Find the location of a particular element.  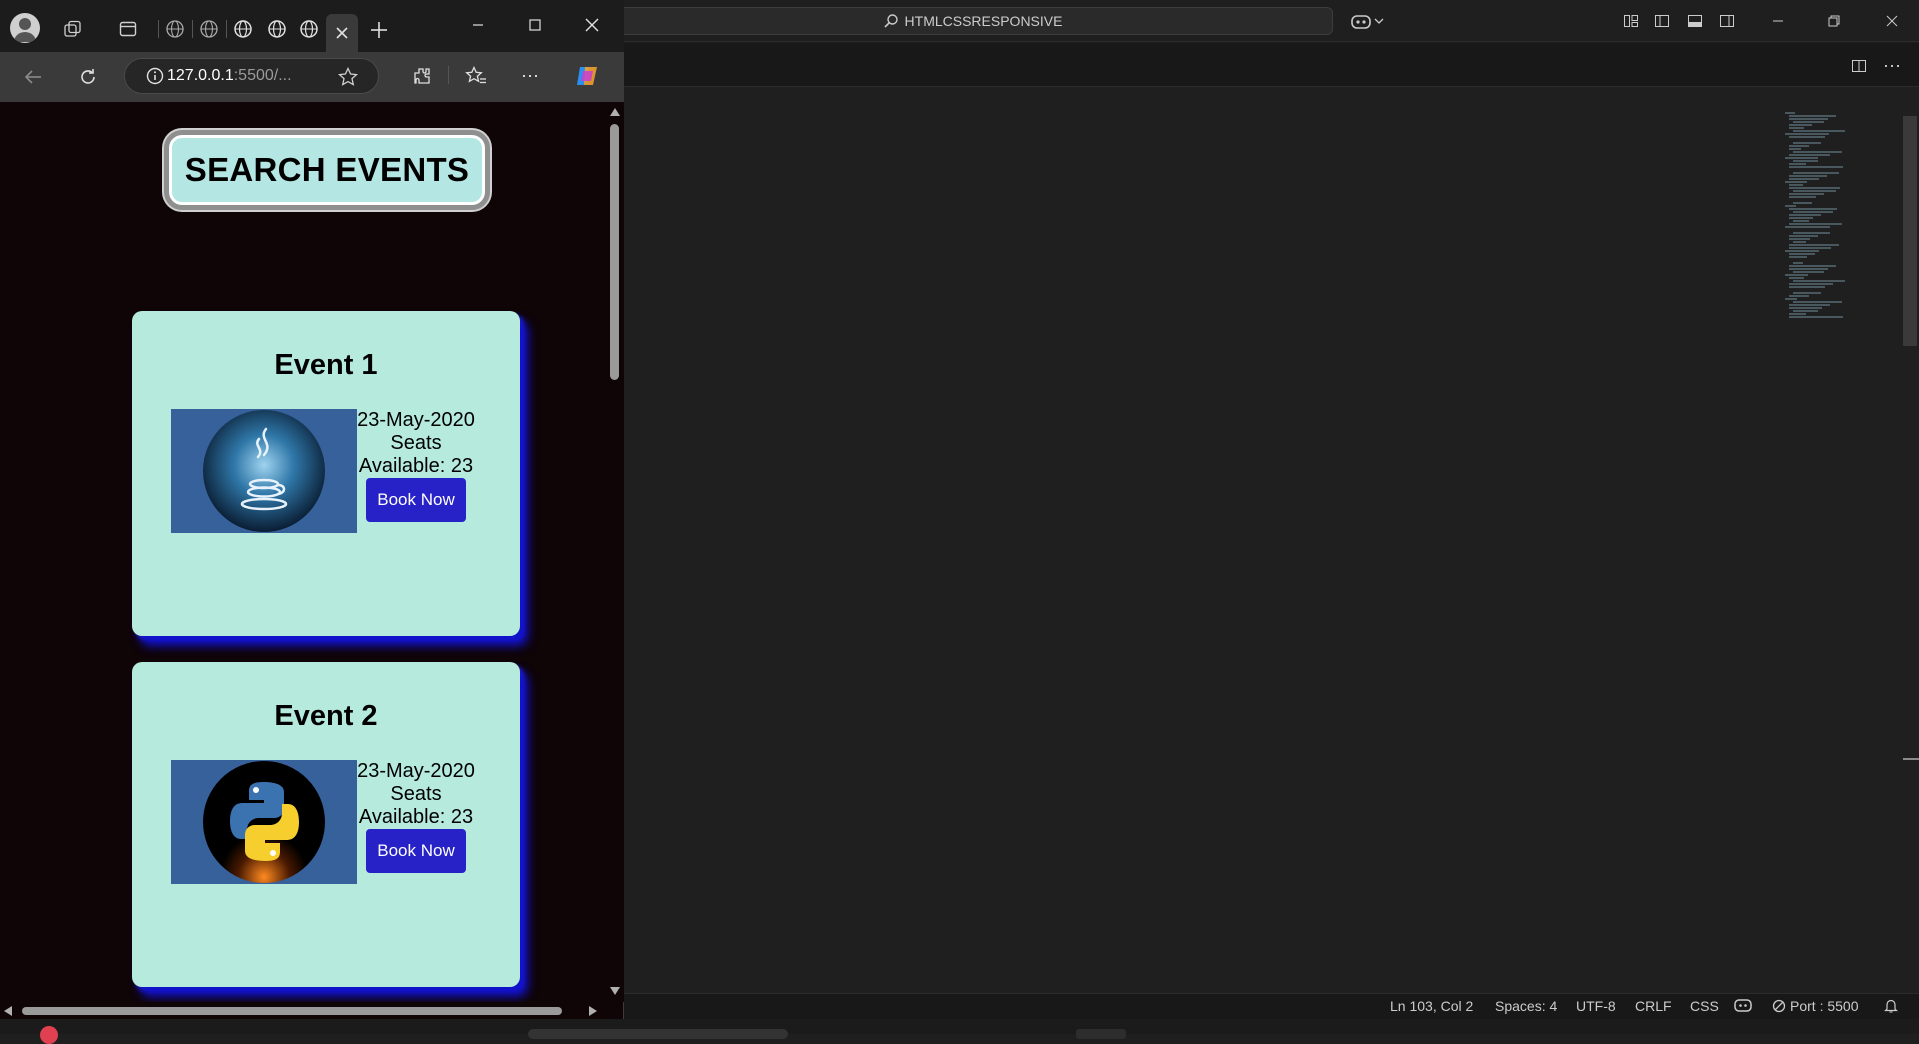

new-tab-icon is located at coordinates (379, 30).